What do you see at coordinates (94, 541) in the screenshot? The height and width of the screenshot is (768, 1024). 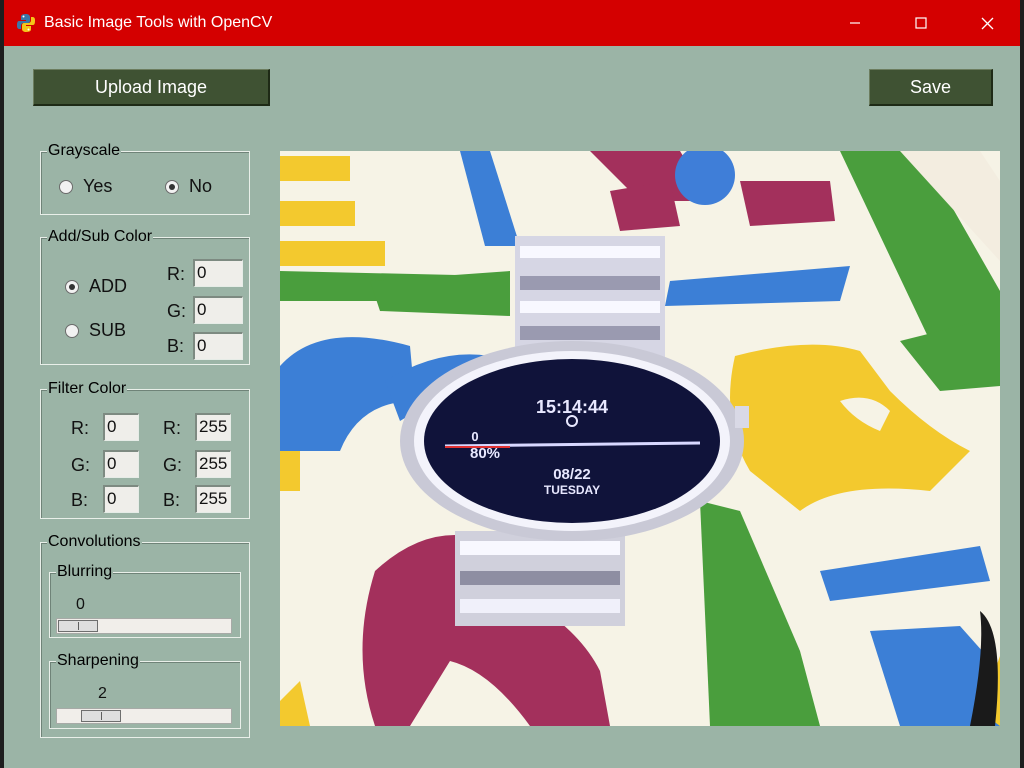 I see `convolutions-legend: Convolutions` at bounding box center [94, 541].